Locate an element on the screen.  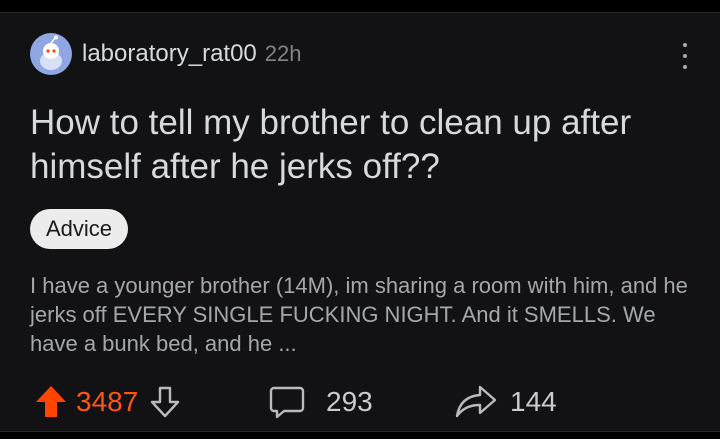
arrow-down-icon is located at coordinates (165, 402).